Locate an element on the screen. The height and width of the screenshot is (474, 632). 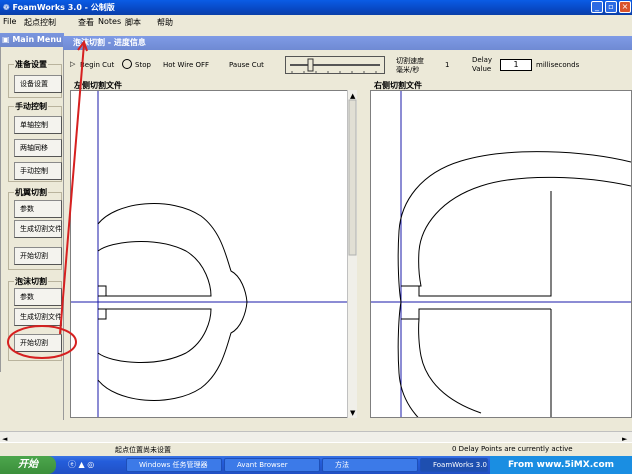
ie-icon: ⓔ is located at coordinates (72, 464).